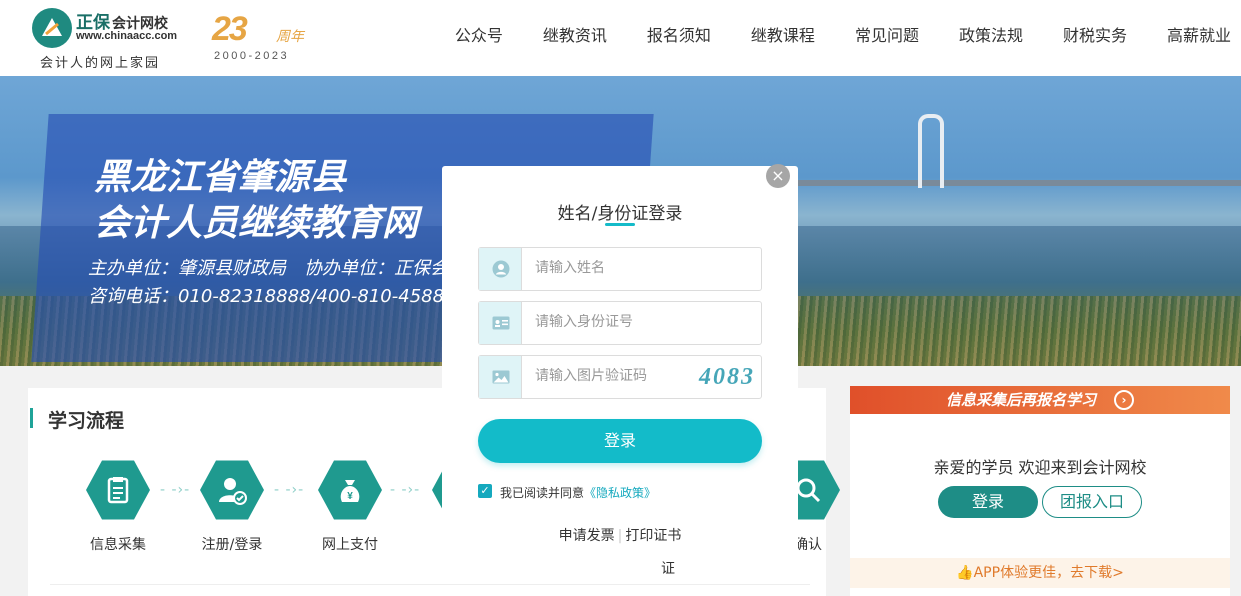 This screenshot has height=596, width=1241. What do you see at coordinates (620, 214) in the screenshot?
I see `modal-title: 姓名/身份证登录` at bounding box center [620, 214].